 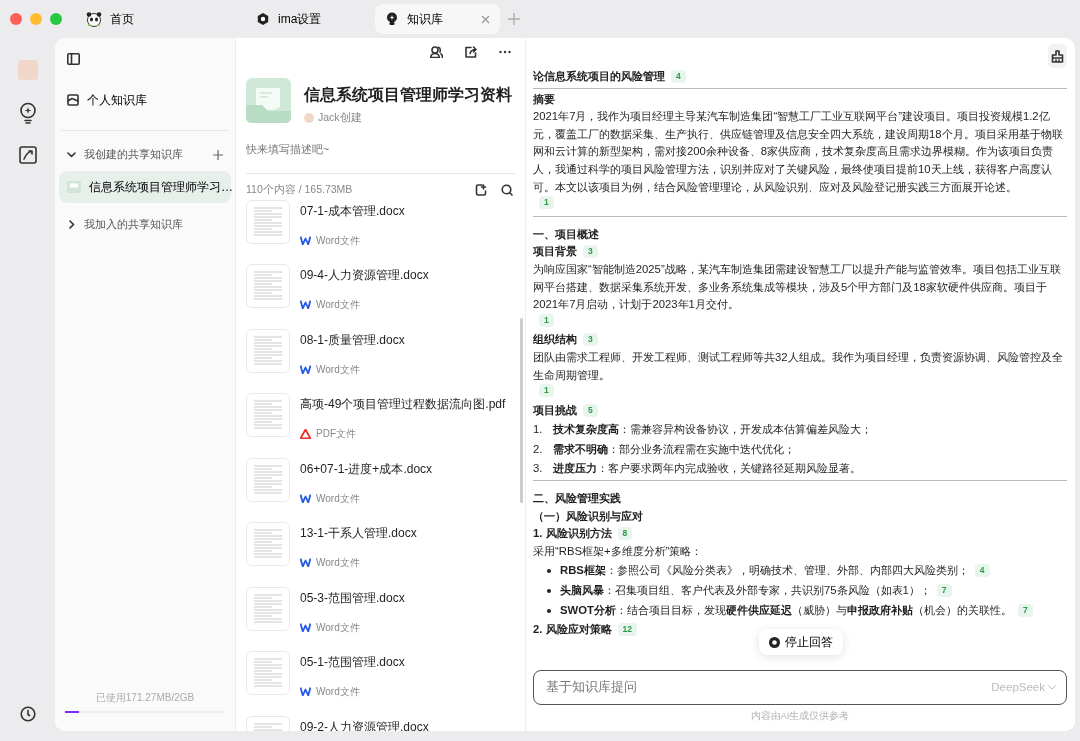 What do you see at coordinates (73, 99) in the screenshot?
I see `library-icon` at bounding box center [73, 99].